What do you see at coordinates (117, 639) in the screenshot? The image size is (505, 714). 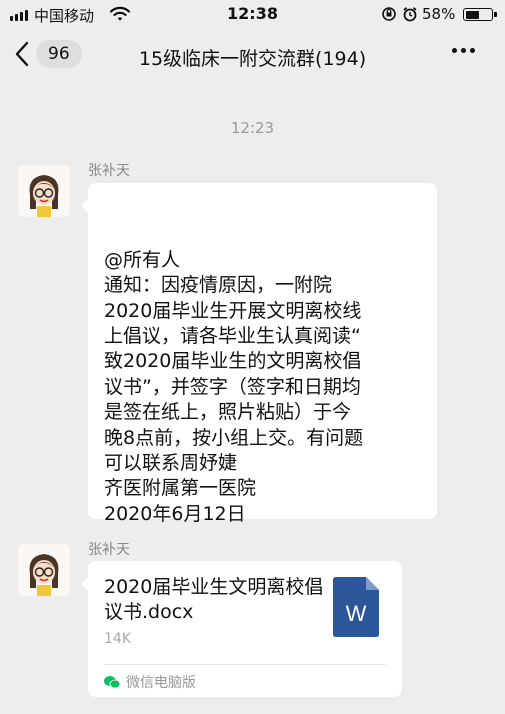 I see `file-size: 14K` at bounding box center [117, 639].